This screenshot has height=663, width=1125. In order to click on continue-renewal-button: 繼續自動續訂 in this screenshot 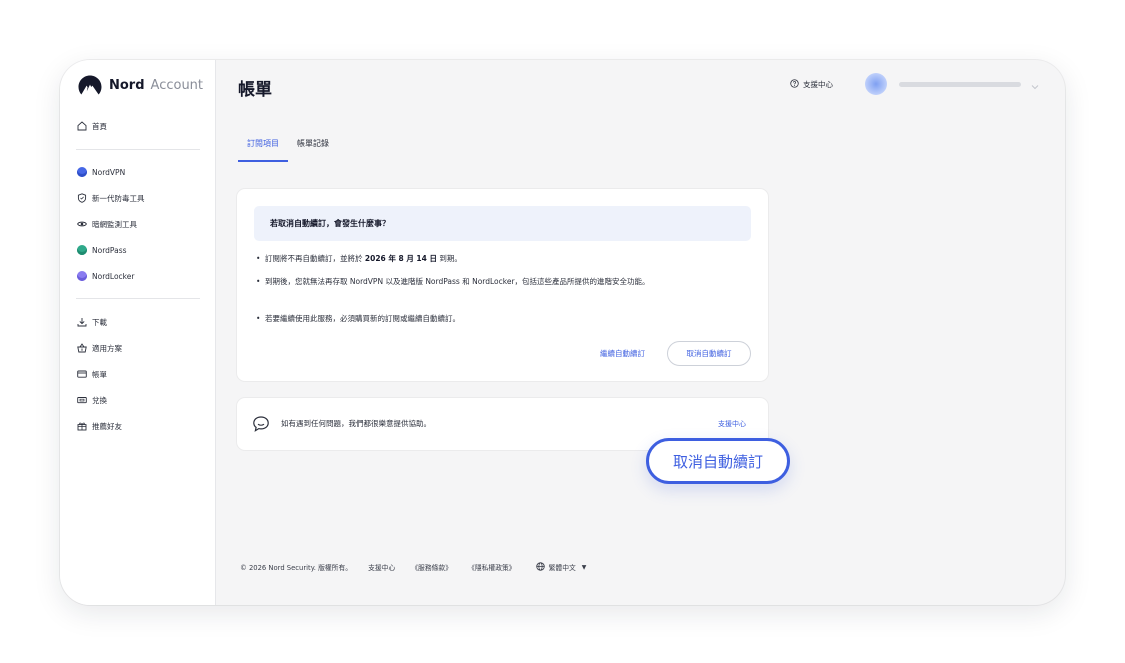, I will do `click(622, 353)`.